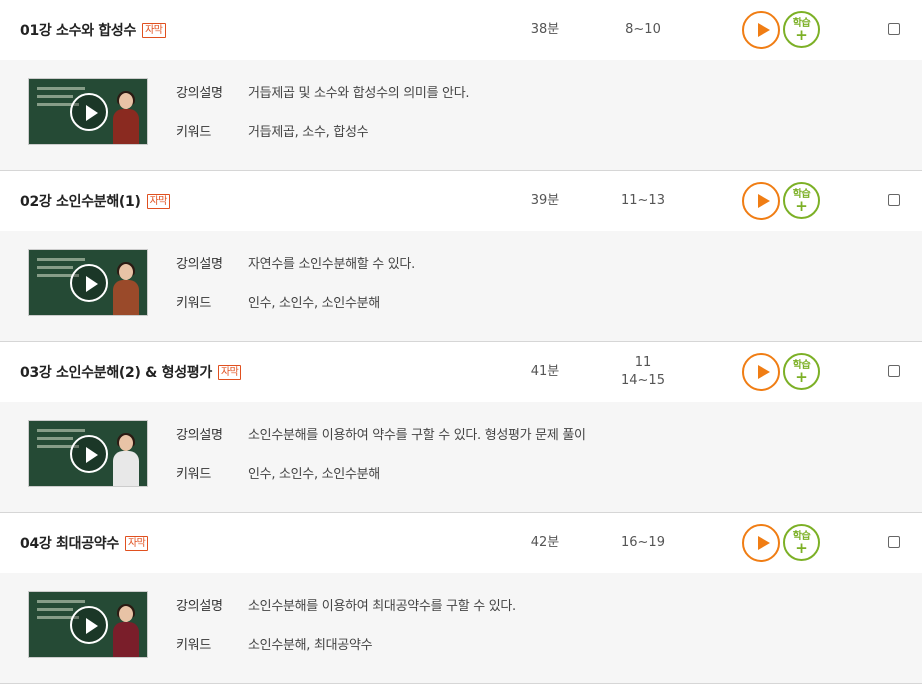 Image resolution: width=922 pixels, height=690 pixels. Describe the element at coordinates (461, 372) in the screenshot. I see `lecture-header: 03강 소인수분해(2) & 형성평가 자막 41분 11 14~15 학습 +` at that location.